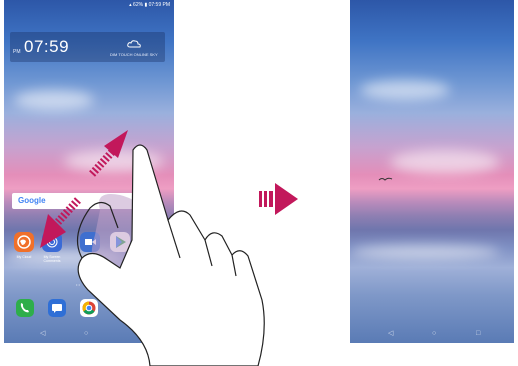 Image resolution: width=518 pixels, height=366 pixels. What do you see at coordinates (278, 199) in the screenshot?
I see `transition-arrow-icon` at bounding box center [278, 199].